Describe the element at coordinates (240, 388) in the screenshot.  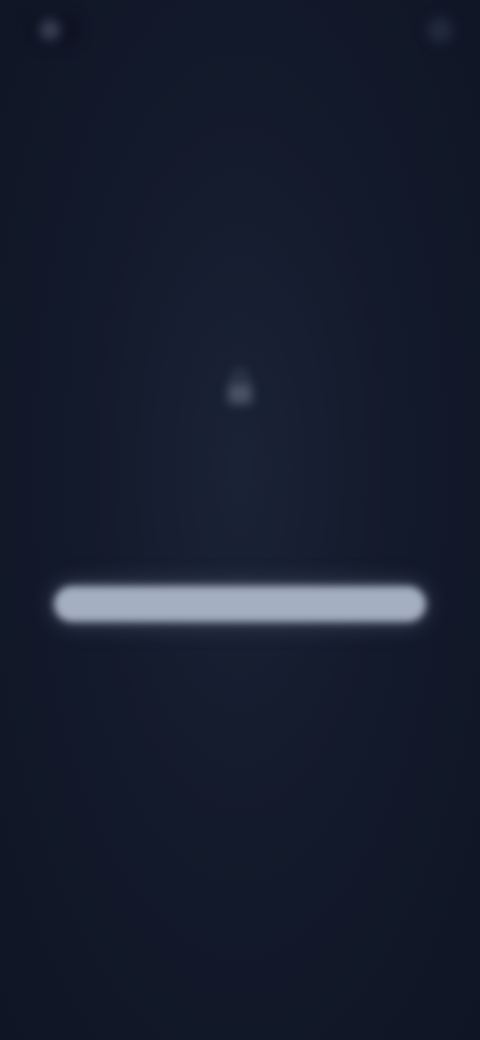
I see `lock-icon` at that location.